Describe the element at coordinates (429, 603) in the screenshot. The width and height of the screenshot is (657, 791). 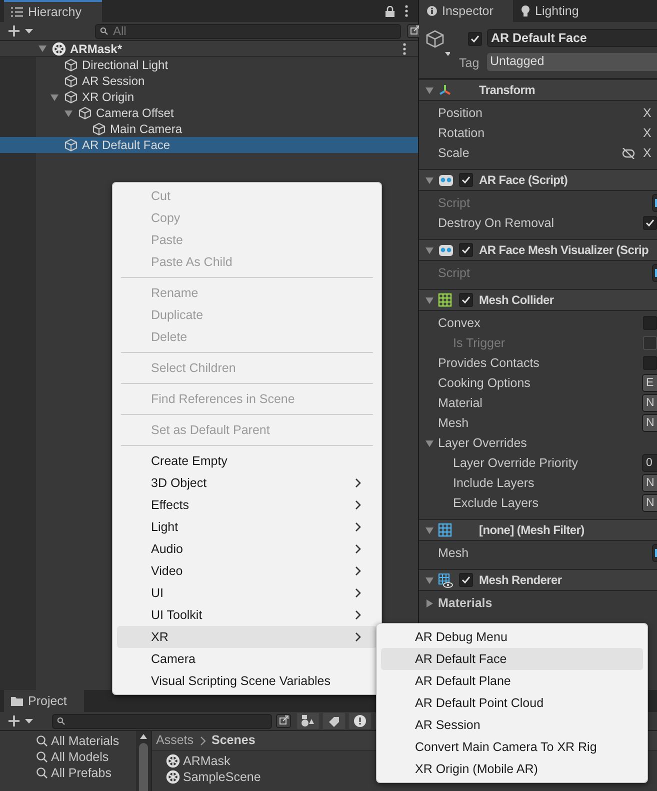
I see `collapsed-arrow-icon` at that location.